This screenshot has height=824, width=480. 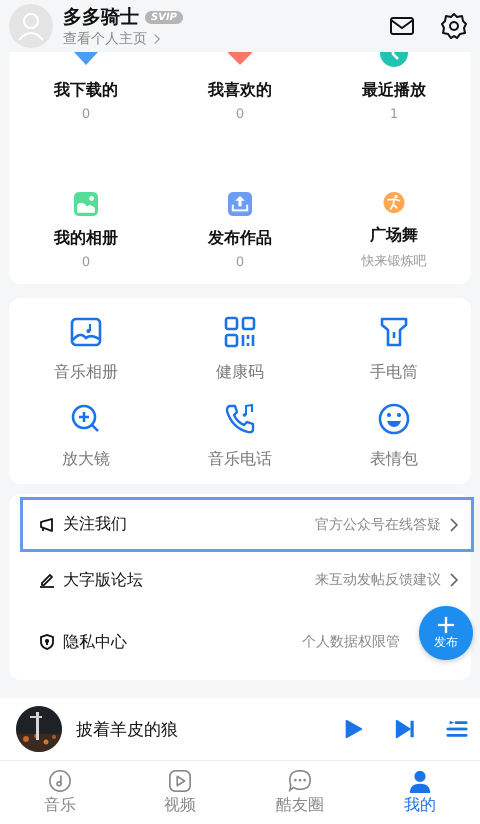 I want to click on tool-label: 手电筒, so click(x=394, y=372).